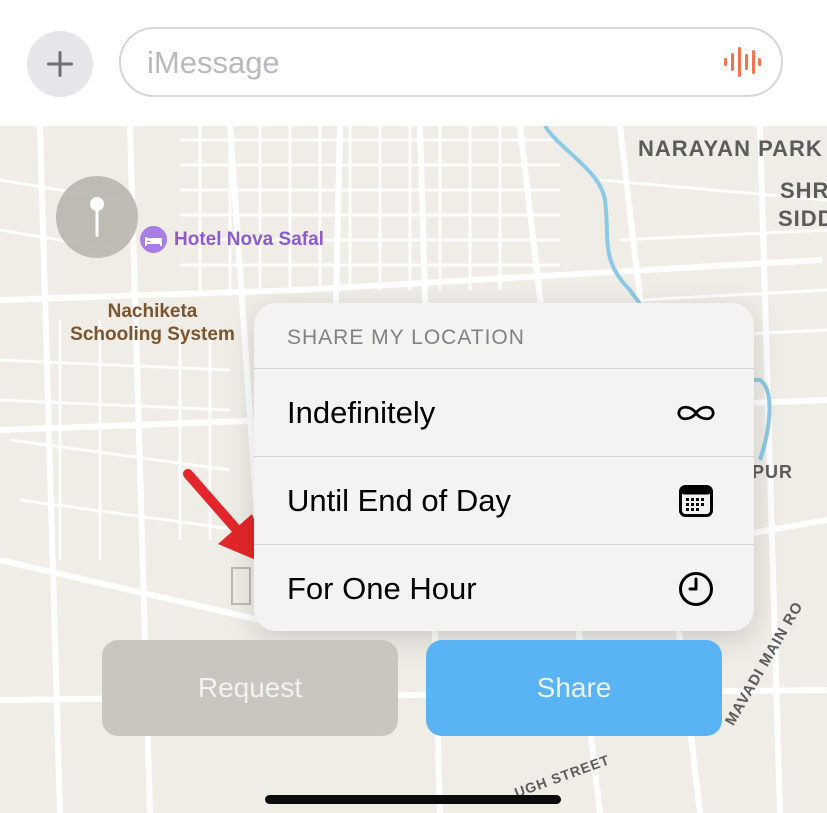  Describe the element at coordinates (250, 688) in the screenshot. I see `request-button: Request` at that location.